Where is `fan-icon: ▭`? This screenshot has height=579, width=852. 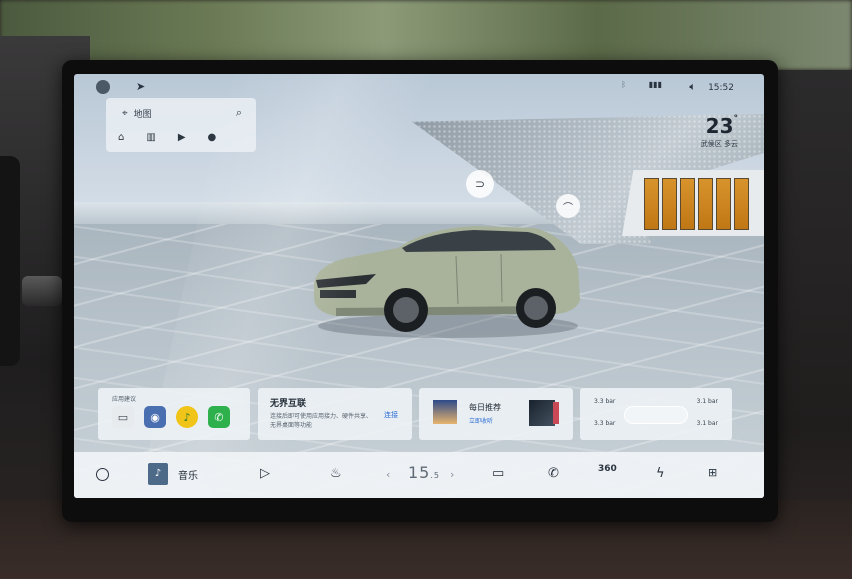 fan-icon: ▭ is located at coordinates (498, 473).